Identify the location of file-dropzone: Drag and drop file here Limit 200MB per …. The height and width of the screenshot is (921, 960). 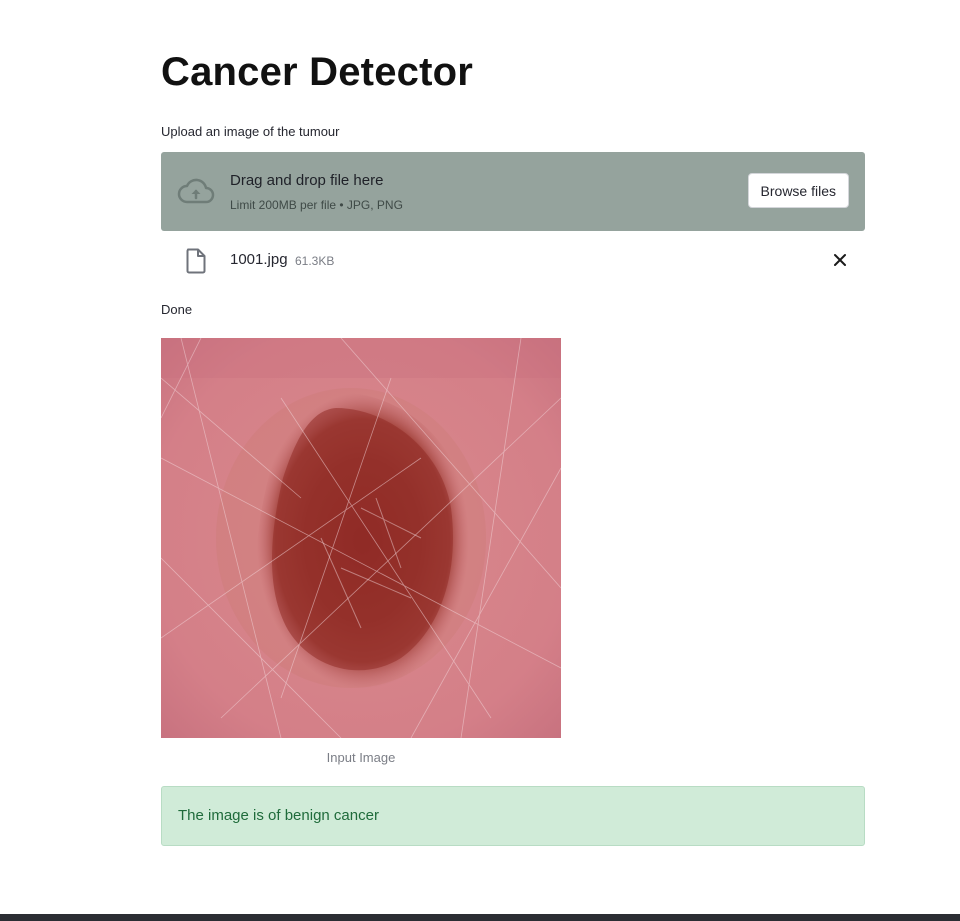
(513, 191).